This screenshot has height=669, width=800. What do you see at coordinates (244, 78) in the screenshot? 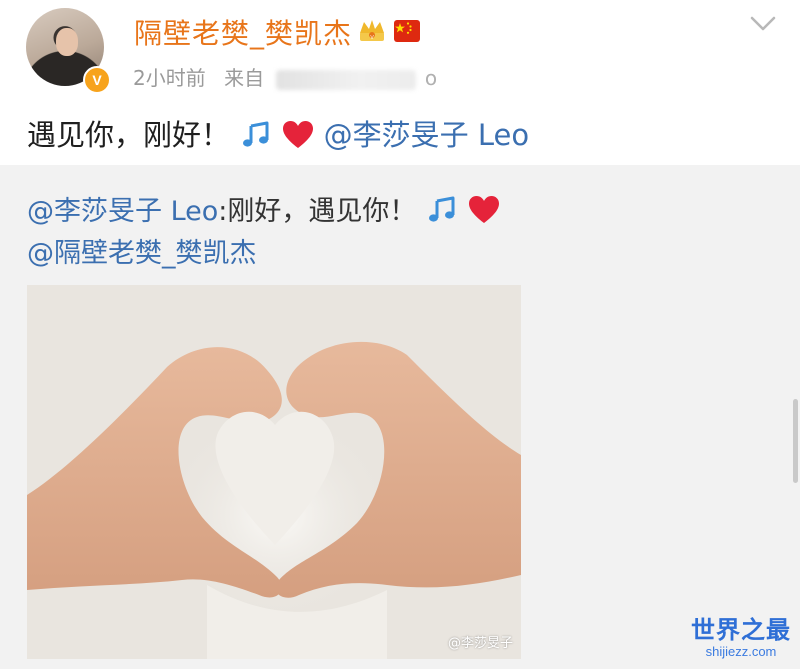
I see `source-label: 来自` at bounding box center [244, 78].